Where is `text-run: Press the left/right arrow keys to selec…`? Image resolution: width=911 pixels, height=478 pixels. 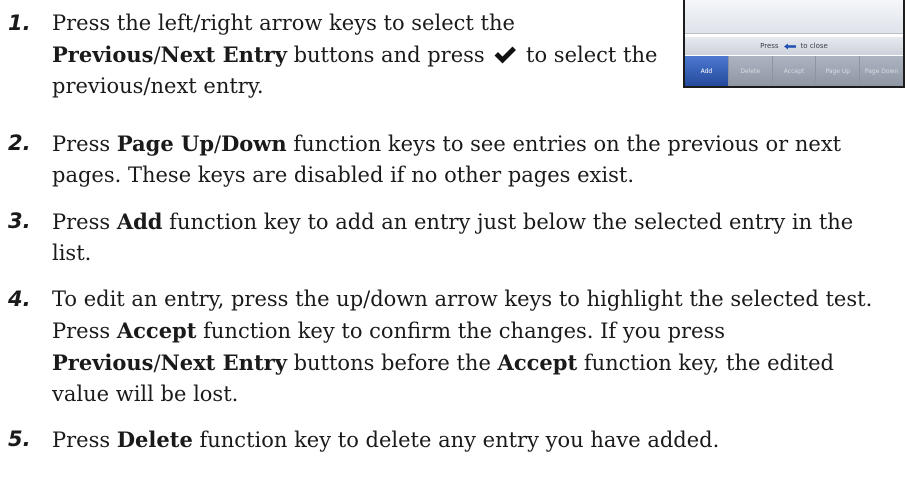 text-run: Press the left/right arrow keys to selec… is located at coordinates (283, 23).